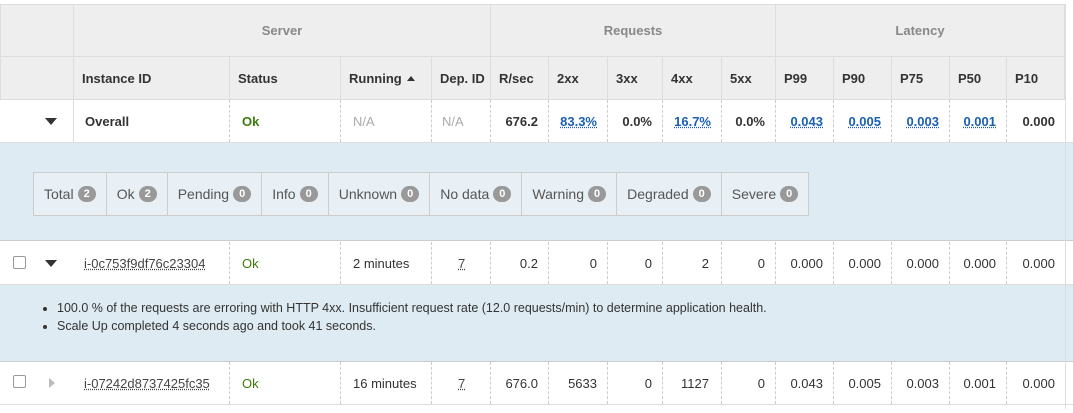  Describe the element at coordinates (144, 263) in the screenshot. I see `instance-id-link: i-0c753f9df76c23304` at that location.